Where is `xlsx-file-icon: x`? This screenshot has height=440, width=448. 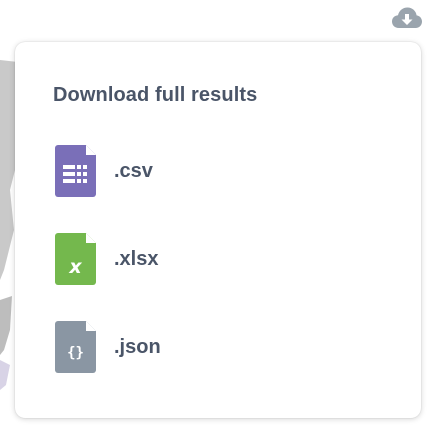
xlsx-file-icon: x is located at coordinates (75, 259).